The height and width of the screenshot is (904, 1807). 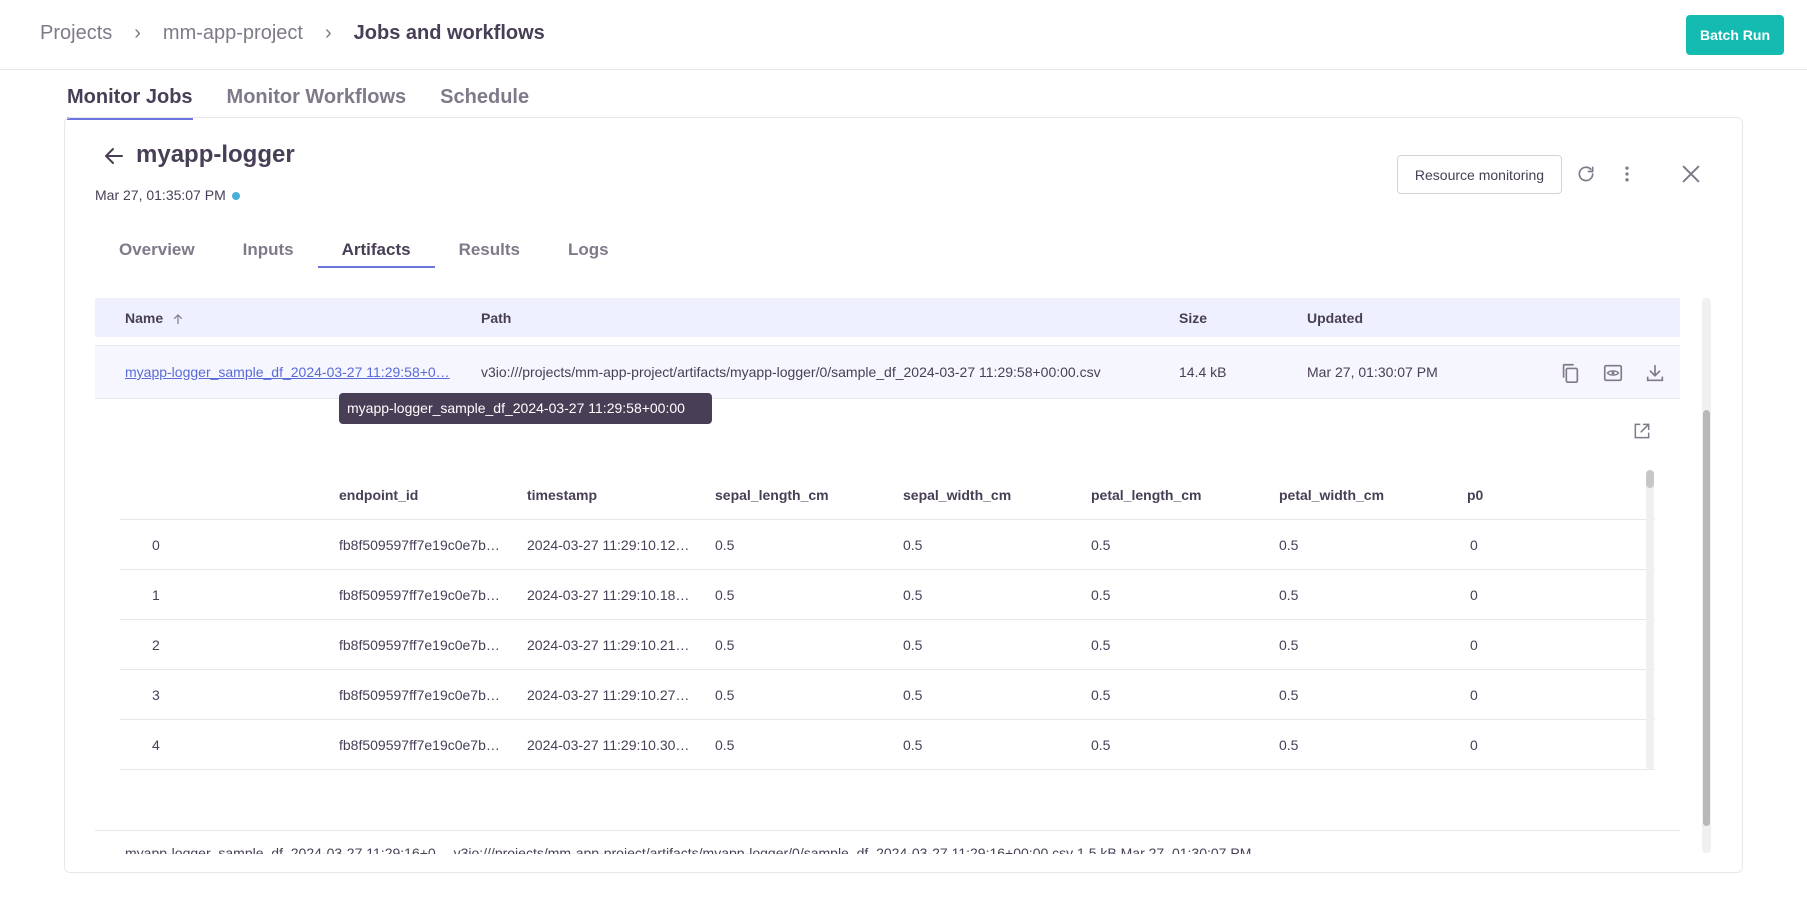 I want to click on preview-column-header: sepal_width_cm, so click(x=957, y=495).